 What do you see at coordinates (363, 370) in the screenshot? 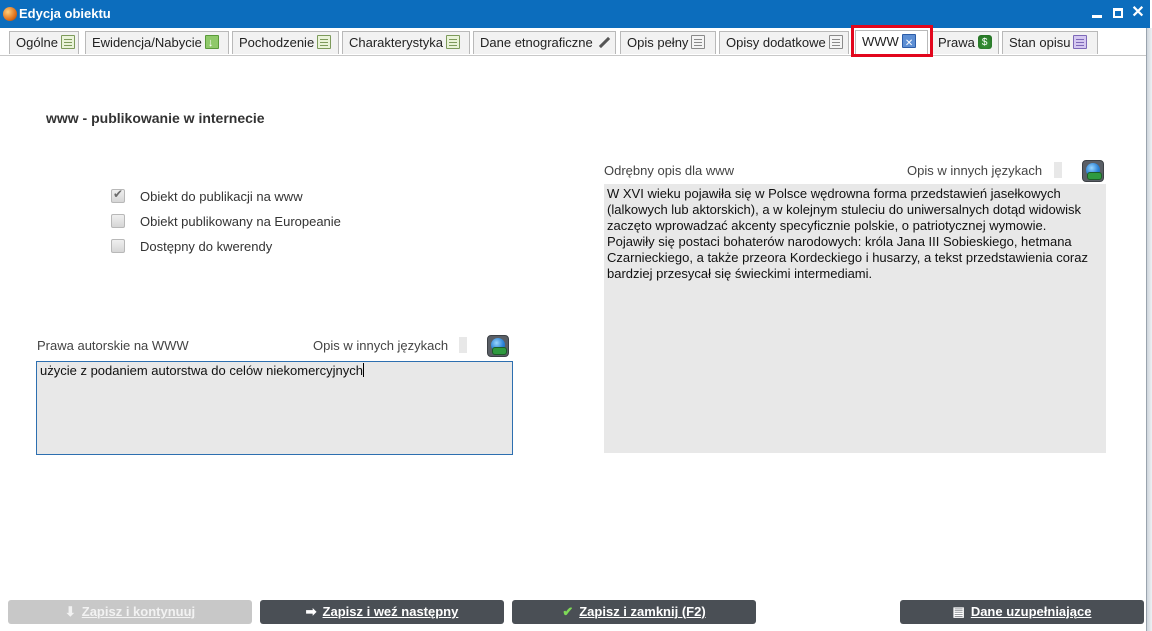
I see `text-caret` at bounding box center [363, 370].